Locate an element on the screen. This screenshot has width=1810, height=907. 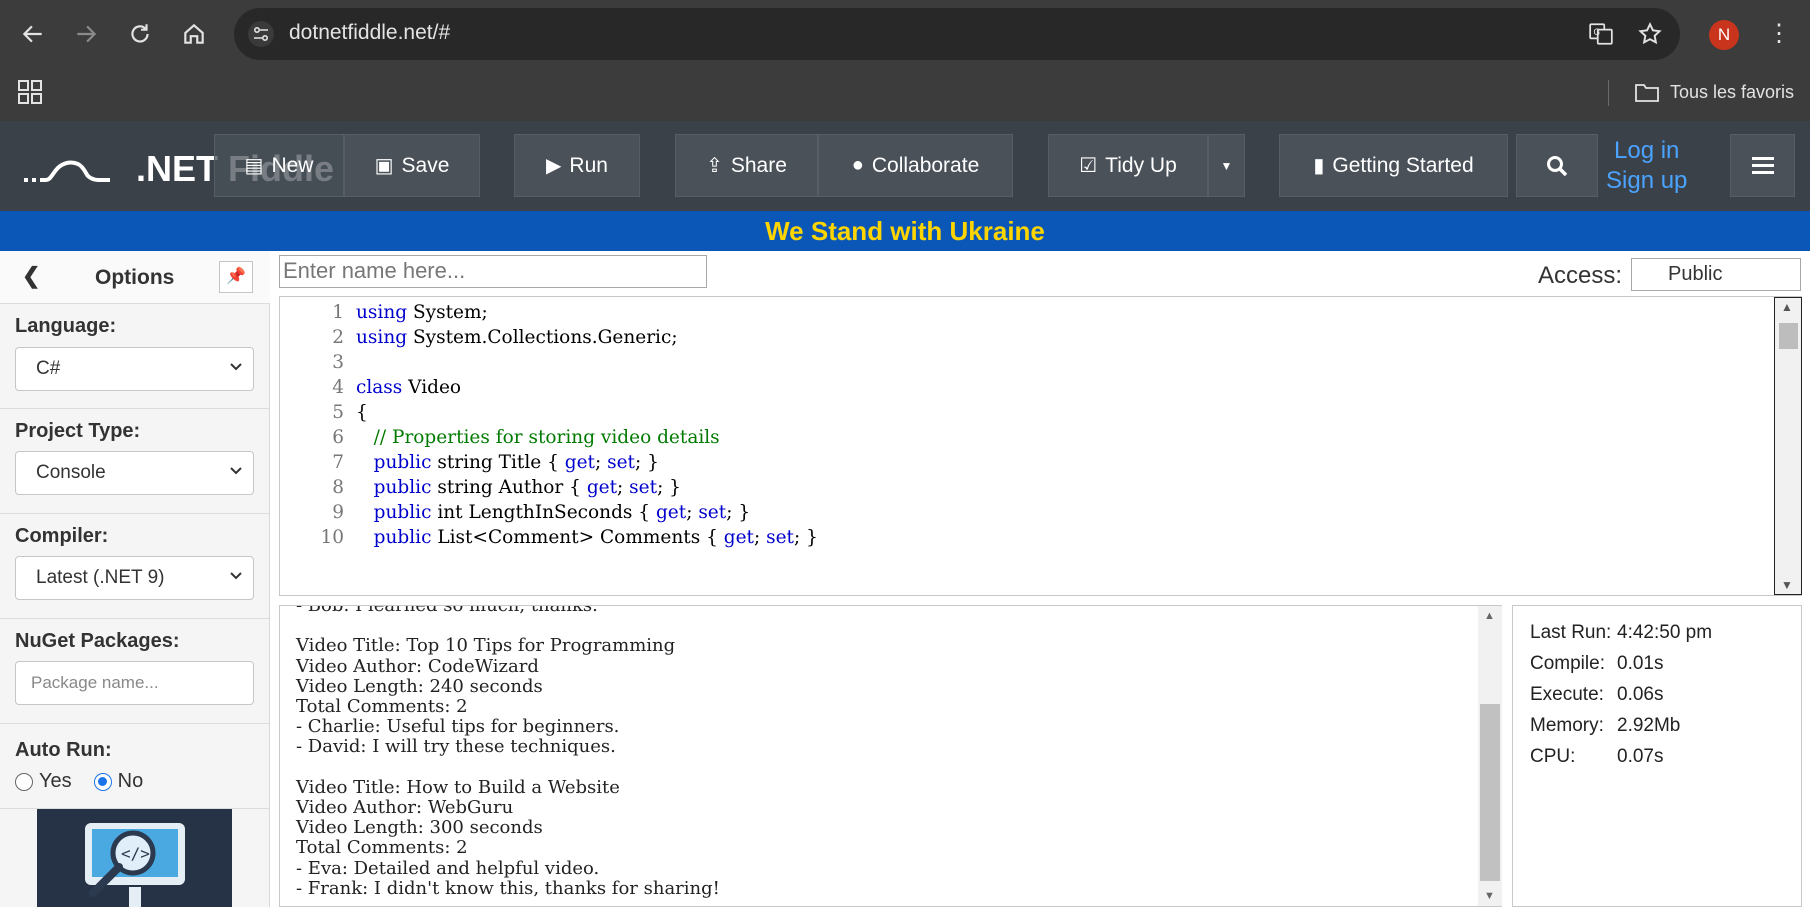
language-section: Language: C# is located at coordinates (135, 356).